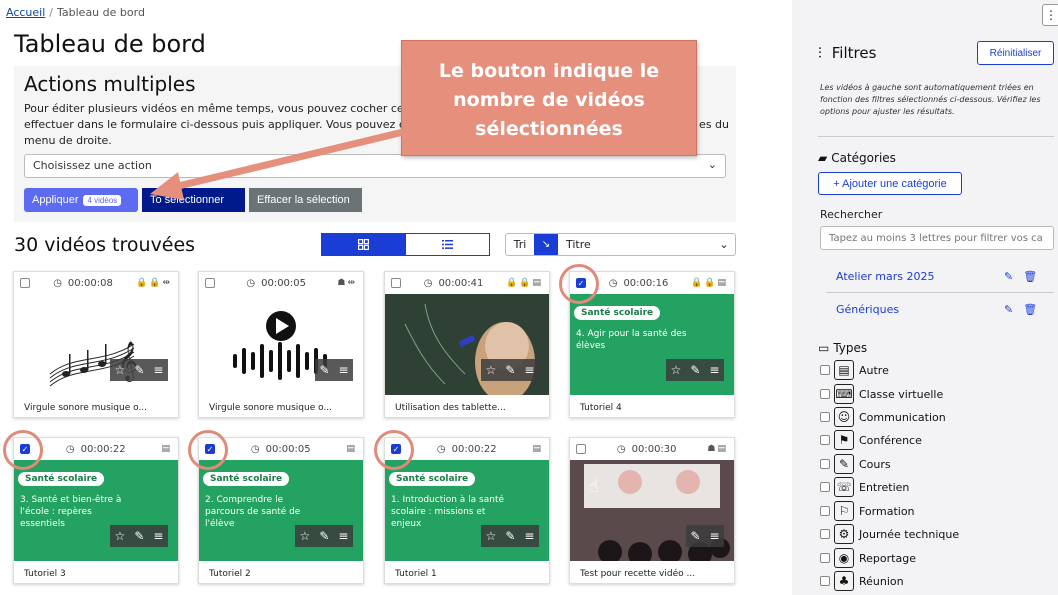 The width and height of the screenshot is (1058, 595). I want to click on type-filter-formation: ⚐ Formation, so click(867, 511).